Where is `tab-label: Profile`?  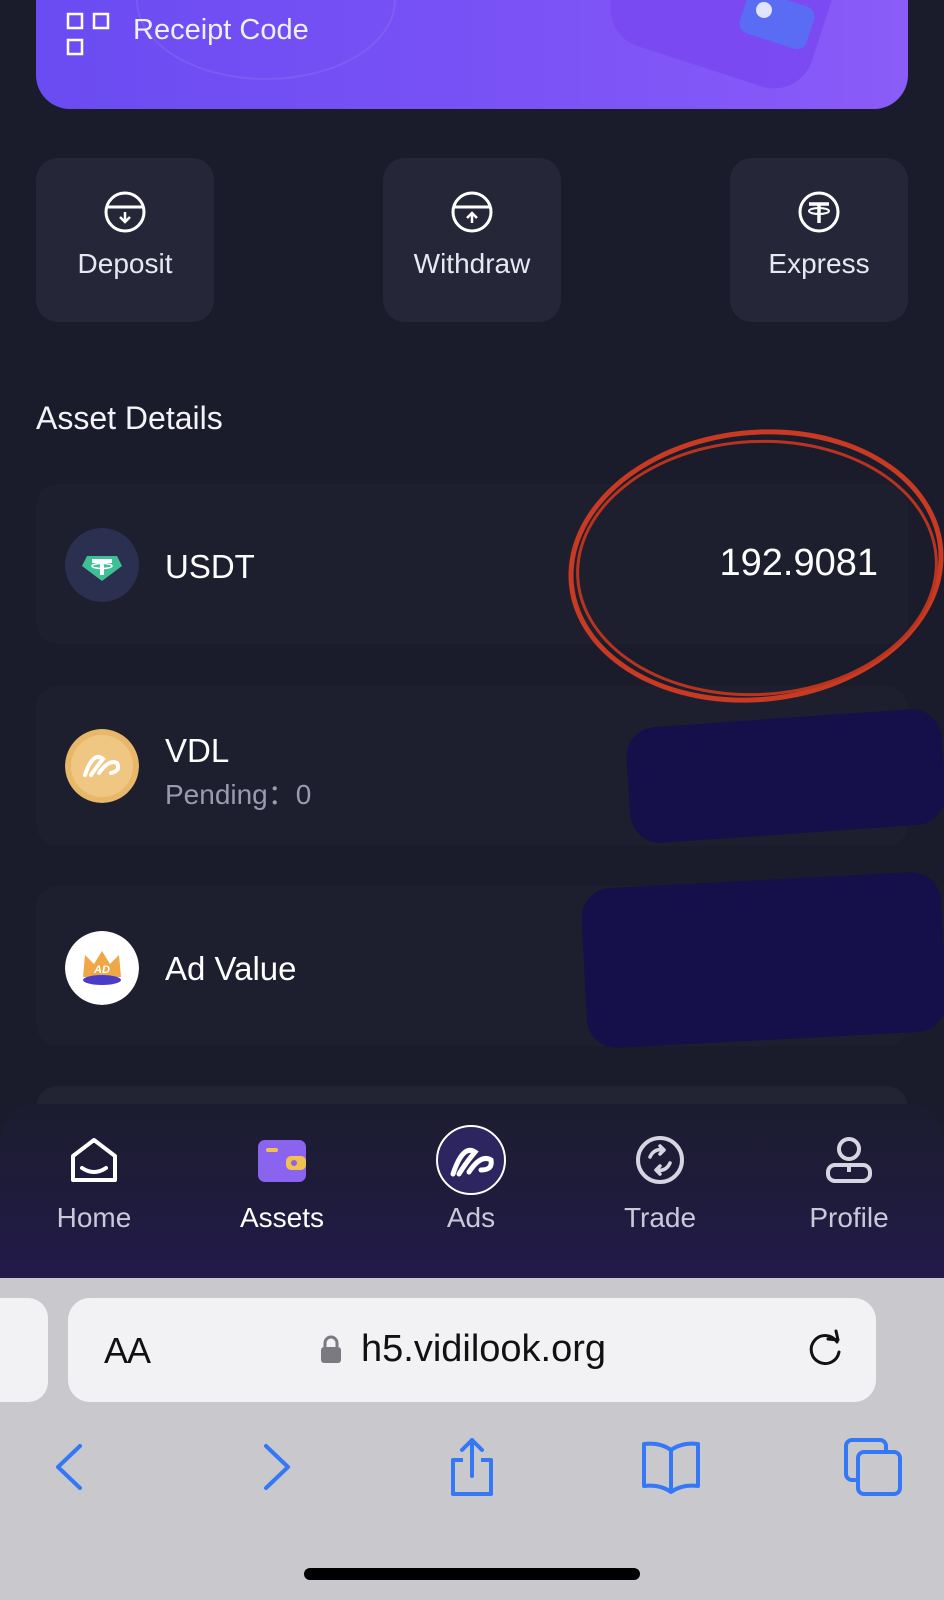
tab-label: Profile is located at coordinates (849, 1217).